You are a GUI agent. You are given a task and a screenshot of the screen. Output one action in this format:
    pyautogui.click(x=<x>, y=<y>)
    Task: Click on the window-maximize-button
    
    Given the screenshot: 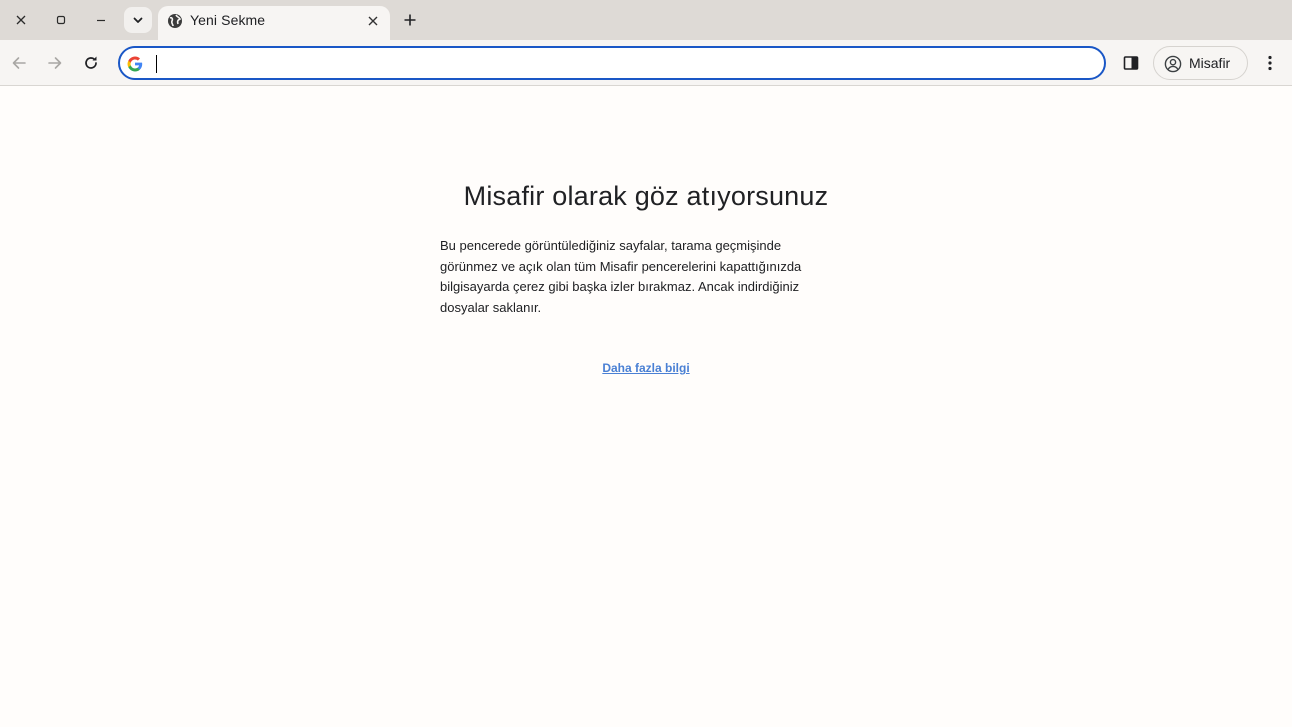 What is the action you would take?
    pyautogui.click(x=61, y=20)
    